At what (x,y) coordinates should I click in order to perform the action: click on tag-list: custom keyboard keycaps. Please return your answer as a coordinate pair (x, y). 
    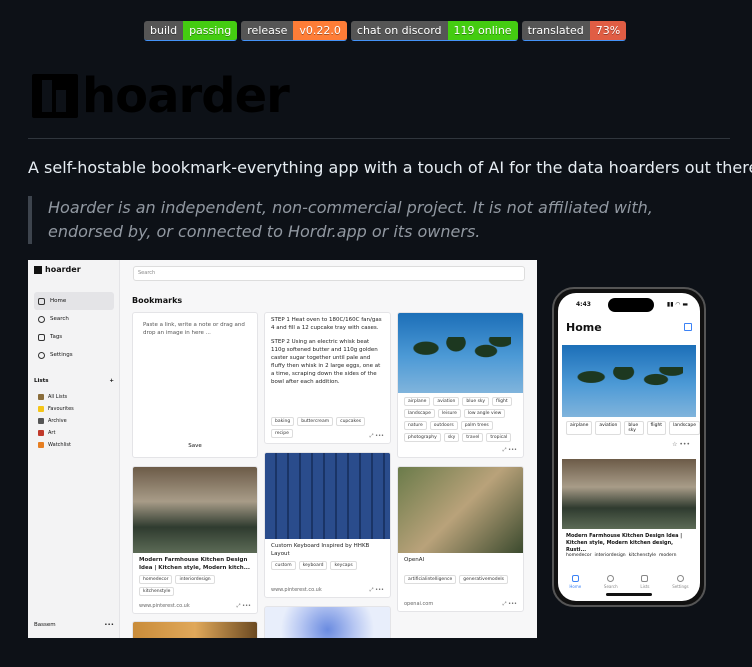
    Looking at the image, I should click on (327, 565).